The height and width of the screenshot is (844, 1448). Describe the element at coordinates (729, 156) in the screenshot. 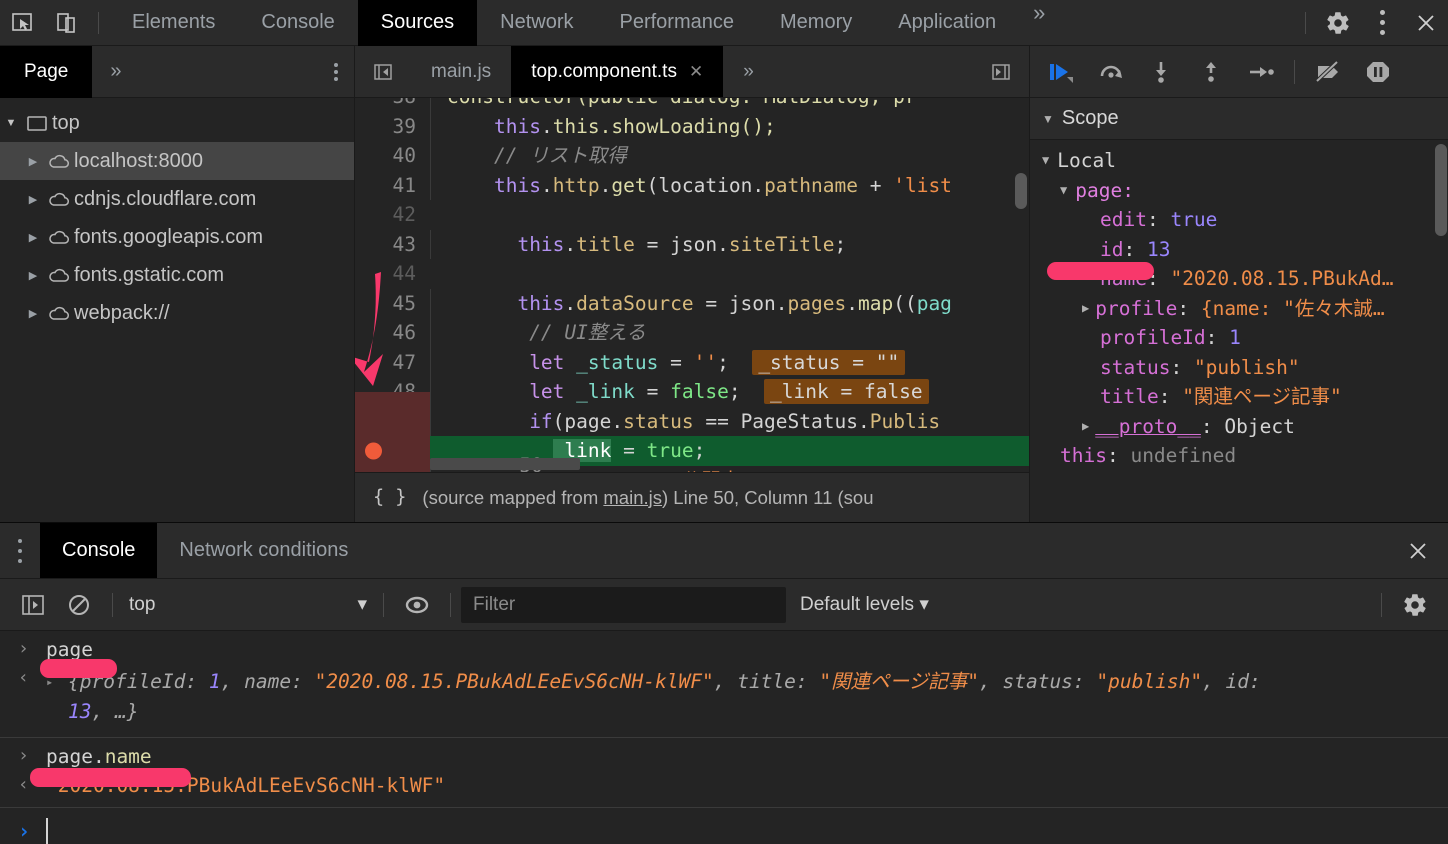

I see `line-content: // リスト取得` at that location.